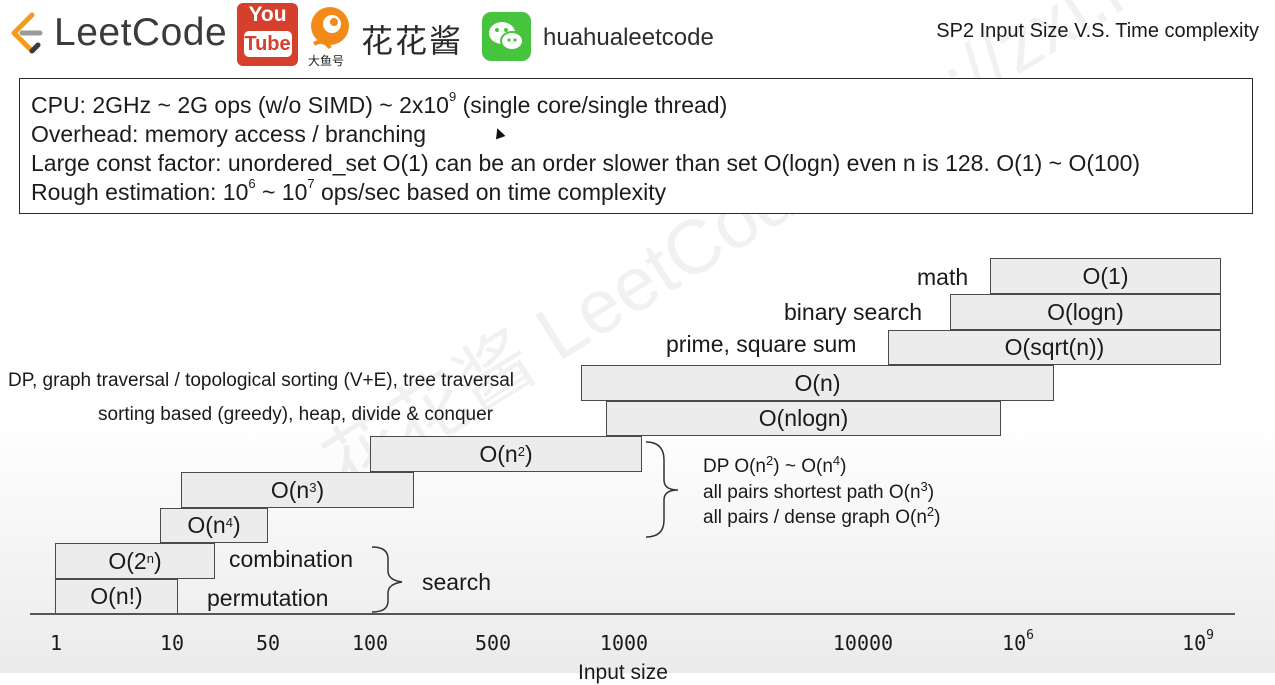 The image size is (1275, 685). I want to click on fish-icon, so click(330, 28).